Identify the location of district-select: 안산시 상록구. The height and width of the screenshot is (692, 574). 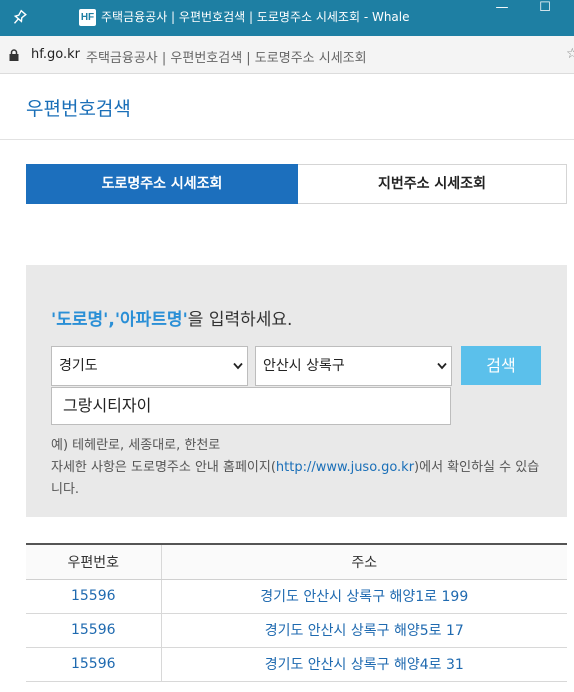
(353, 366).